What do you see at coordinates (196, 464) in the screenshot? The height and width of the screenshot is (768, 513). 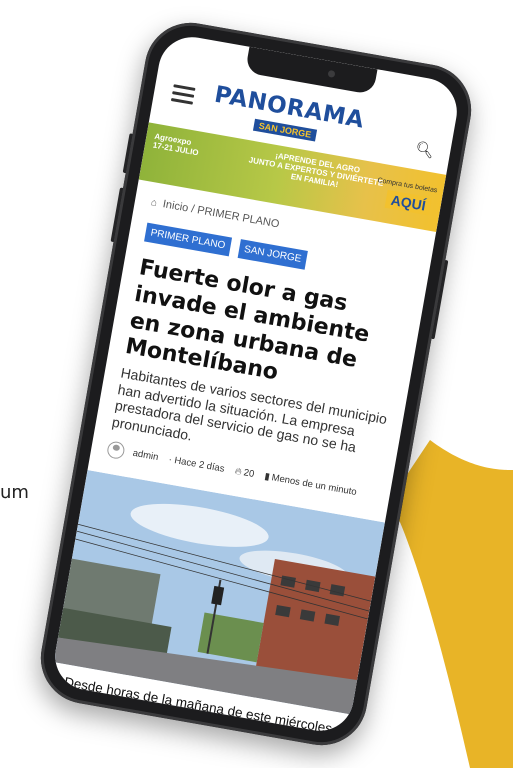 I see `publish-time: · Hace 2 días` at bounding box center [196, 464].